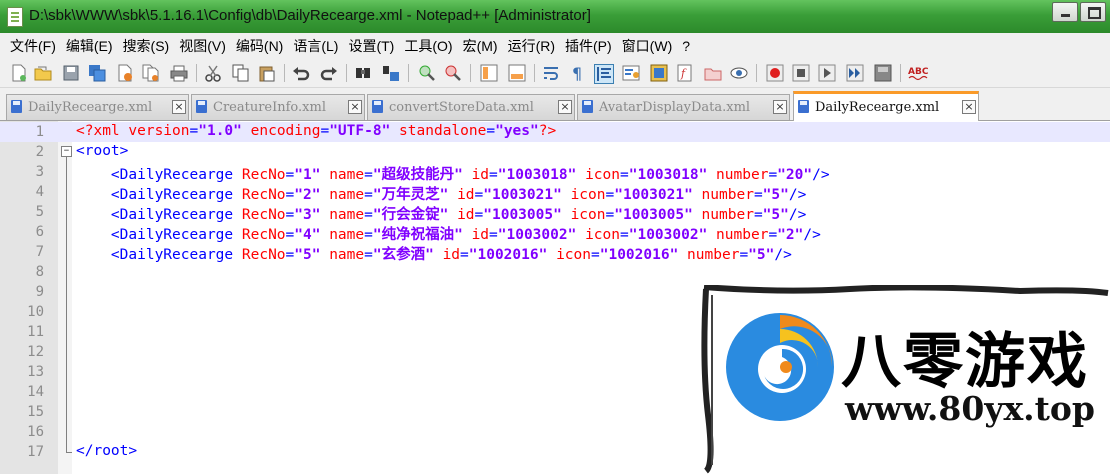 The image size is (1110, 474). I want to click on tab-dailyrecearge-1: DailyRecearge.xml ×, so click(97, 107).